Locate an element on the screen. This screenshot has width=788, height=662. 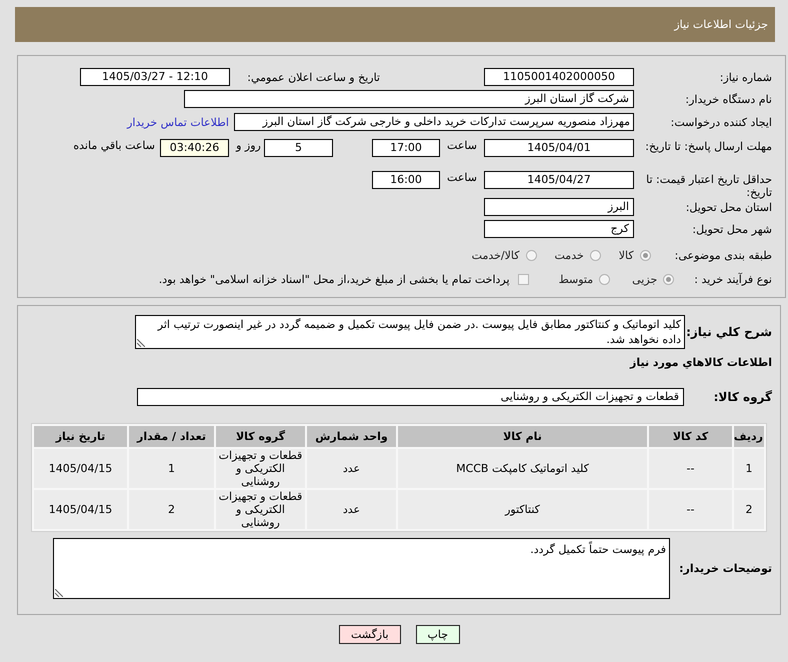
column-header: تاریخ نیاز is located at coordinates (80, 436).